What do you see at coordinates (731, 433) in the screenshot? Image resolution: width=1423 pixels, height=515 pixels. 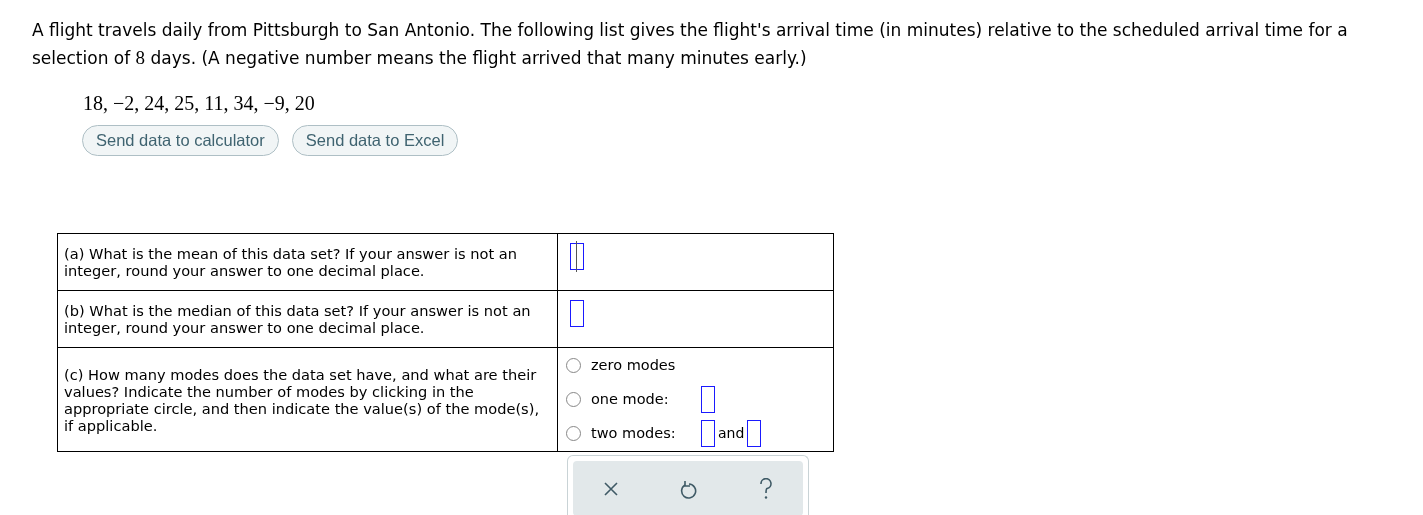 I see `joiner-text: and` at bounding box center [731, 433].